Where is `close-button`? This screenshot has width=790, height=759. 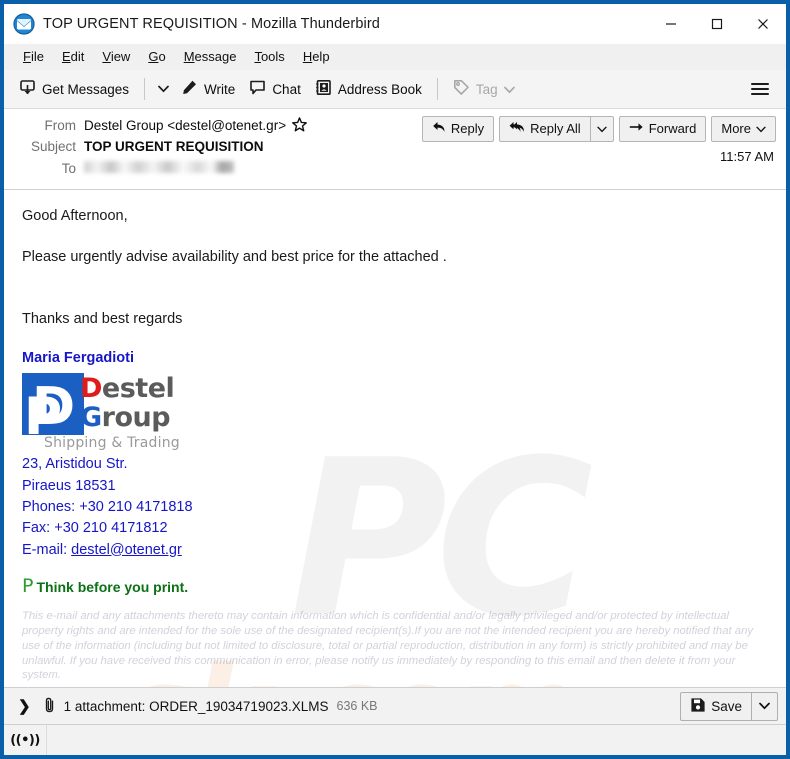 close-button is located at coordinates (763, 24).